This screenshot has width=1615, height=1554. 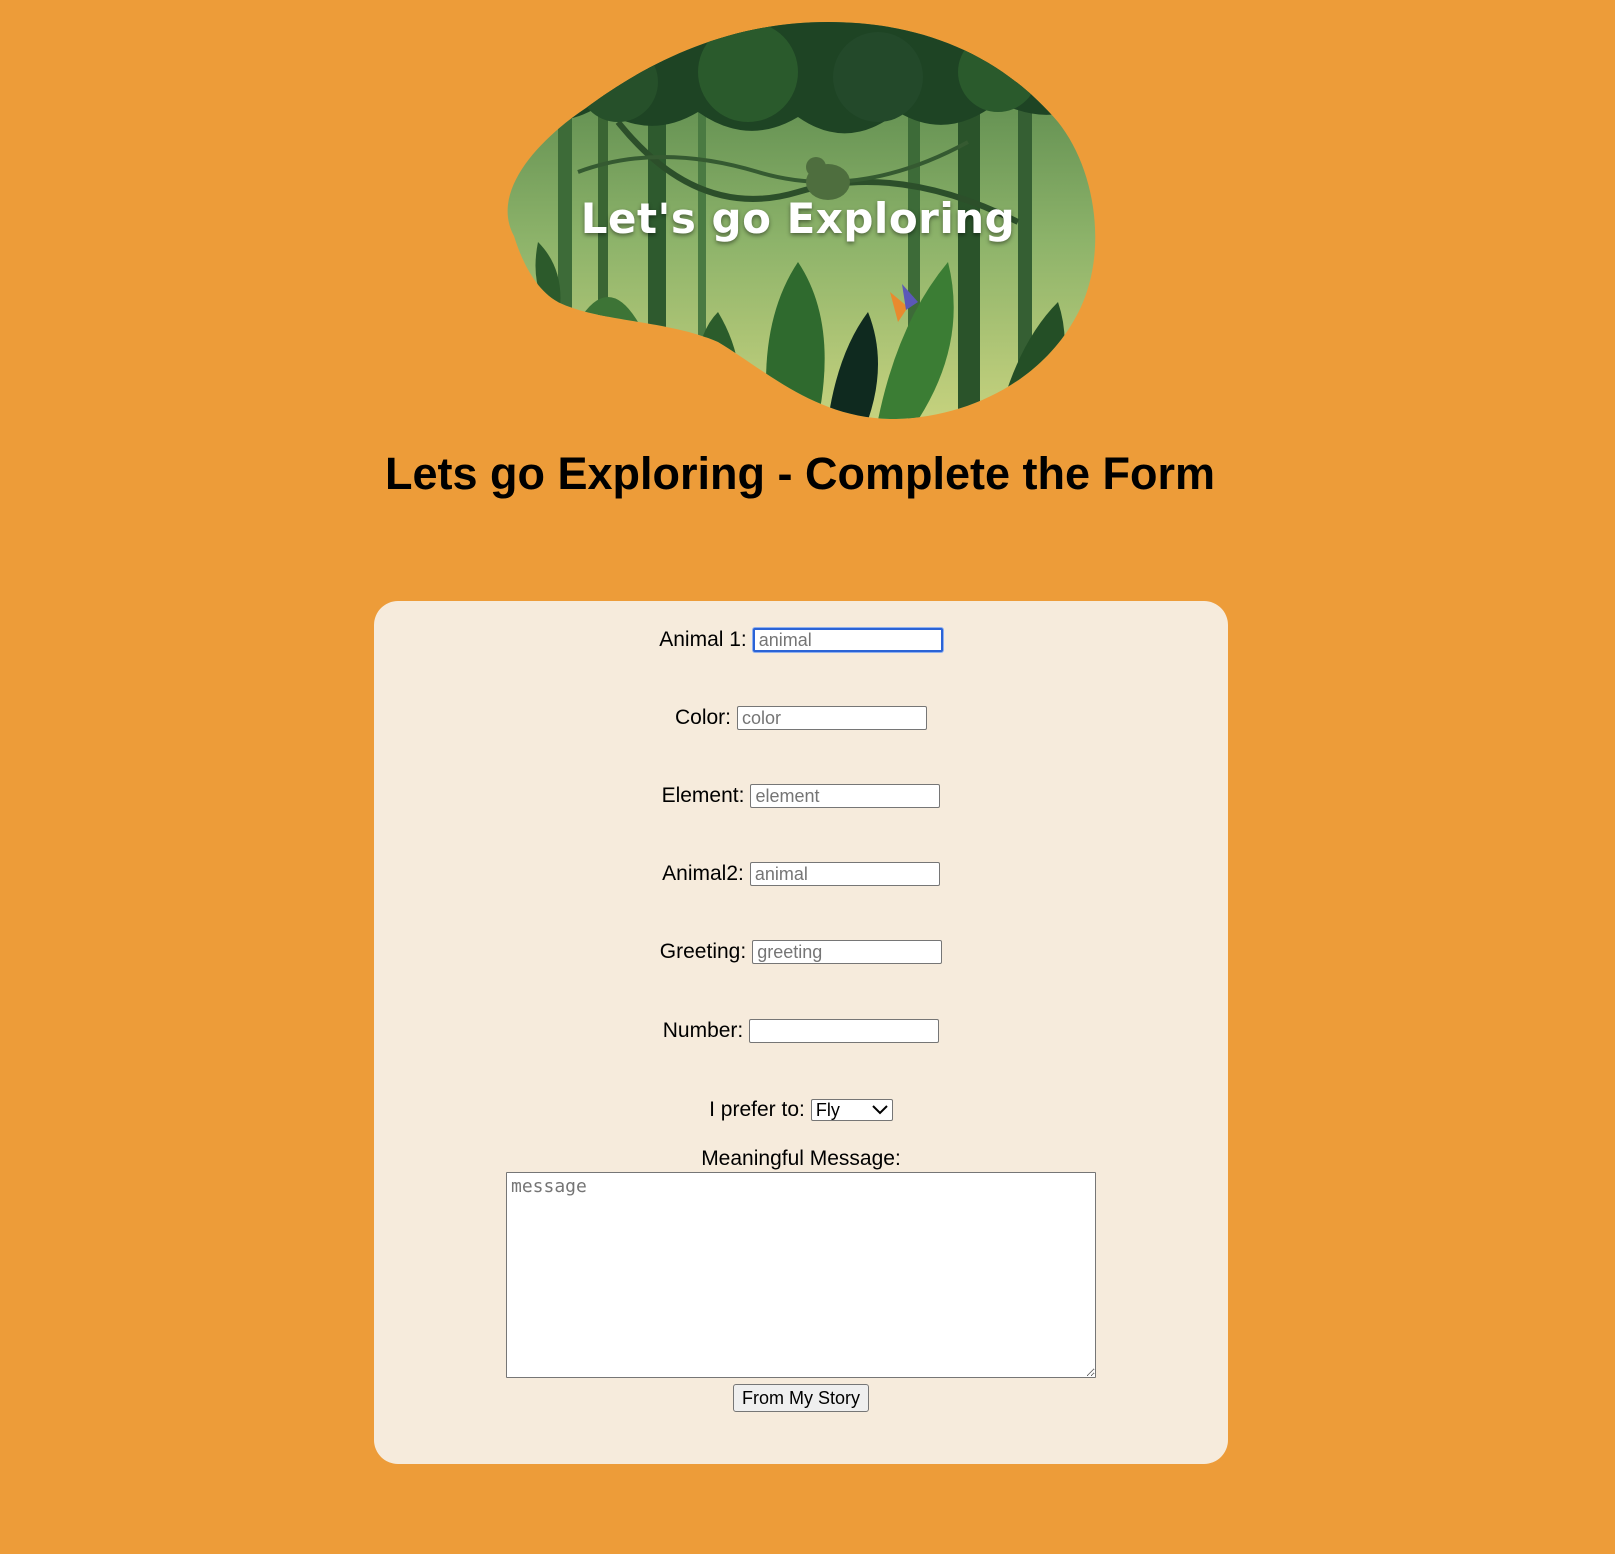 What do you see at coordinates (703, 795) in the screenshot?
I see `element-label: Element:` at bounding box center [703, 795].